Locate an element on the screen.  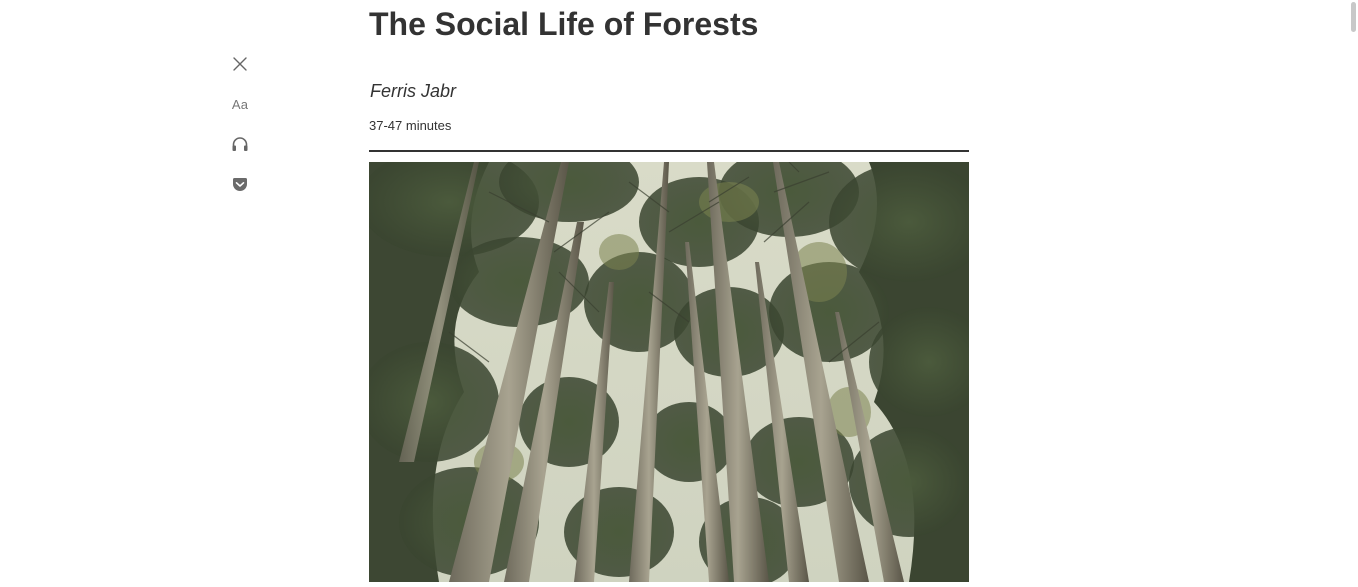
save-to-pocket-button is located at coordinates (240, 184).